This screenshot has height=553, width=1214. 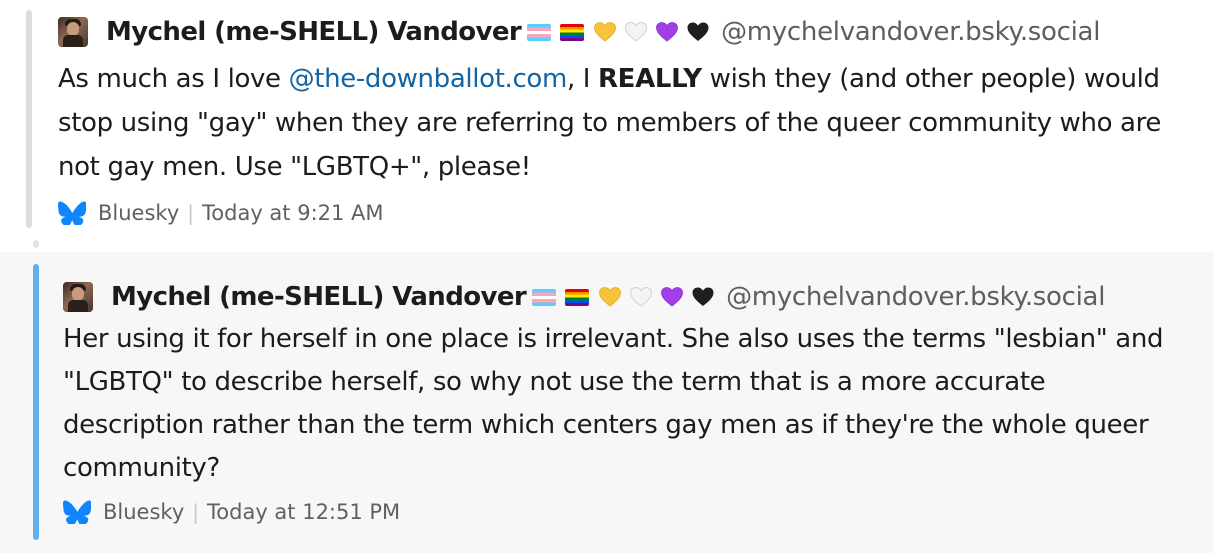 I want to click on timestamp: Today at 12:51 PM, so click(x=303, y=512).